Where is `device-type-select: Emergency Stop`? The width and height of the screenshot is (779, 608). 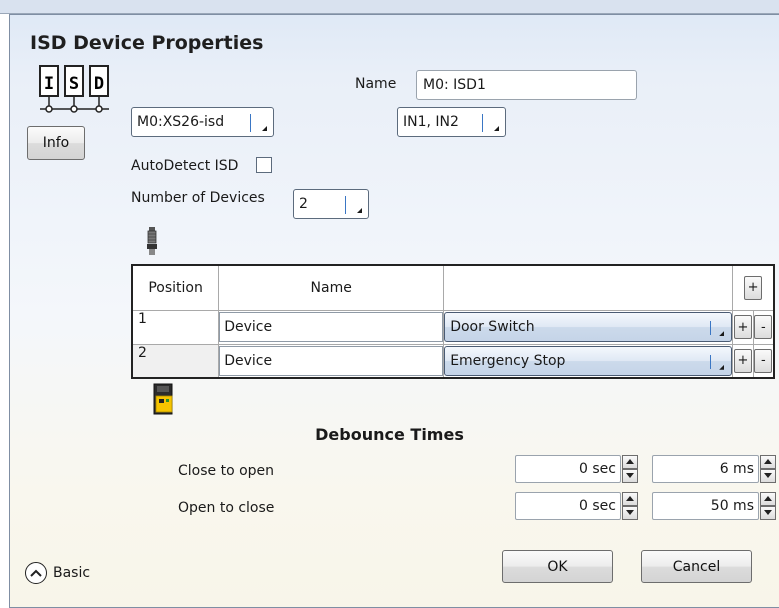
device-type-select: Emergency Stop is located at coordinates (588, 360).